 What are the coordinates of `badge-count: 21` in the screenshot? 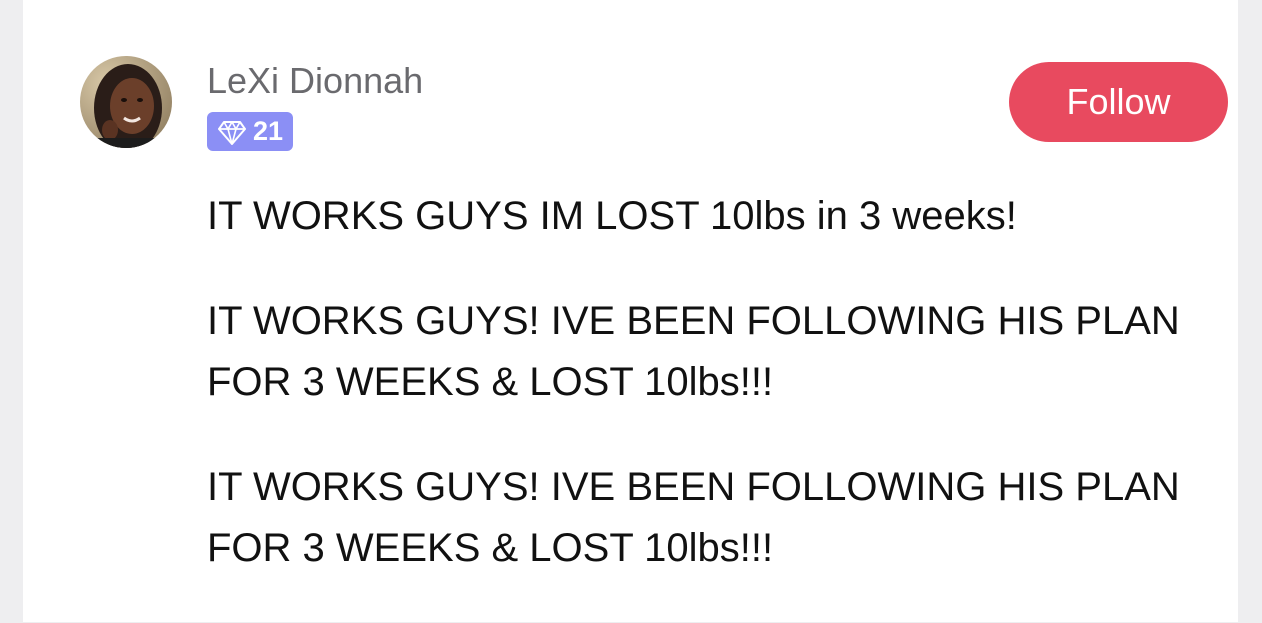 It's located at (268, 131).